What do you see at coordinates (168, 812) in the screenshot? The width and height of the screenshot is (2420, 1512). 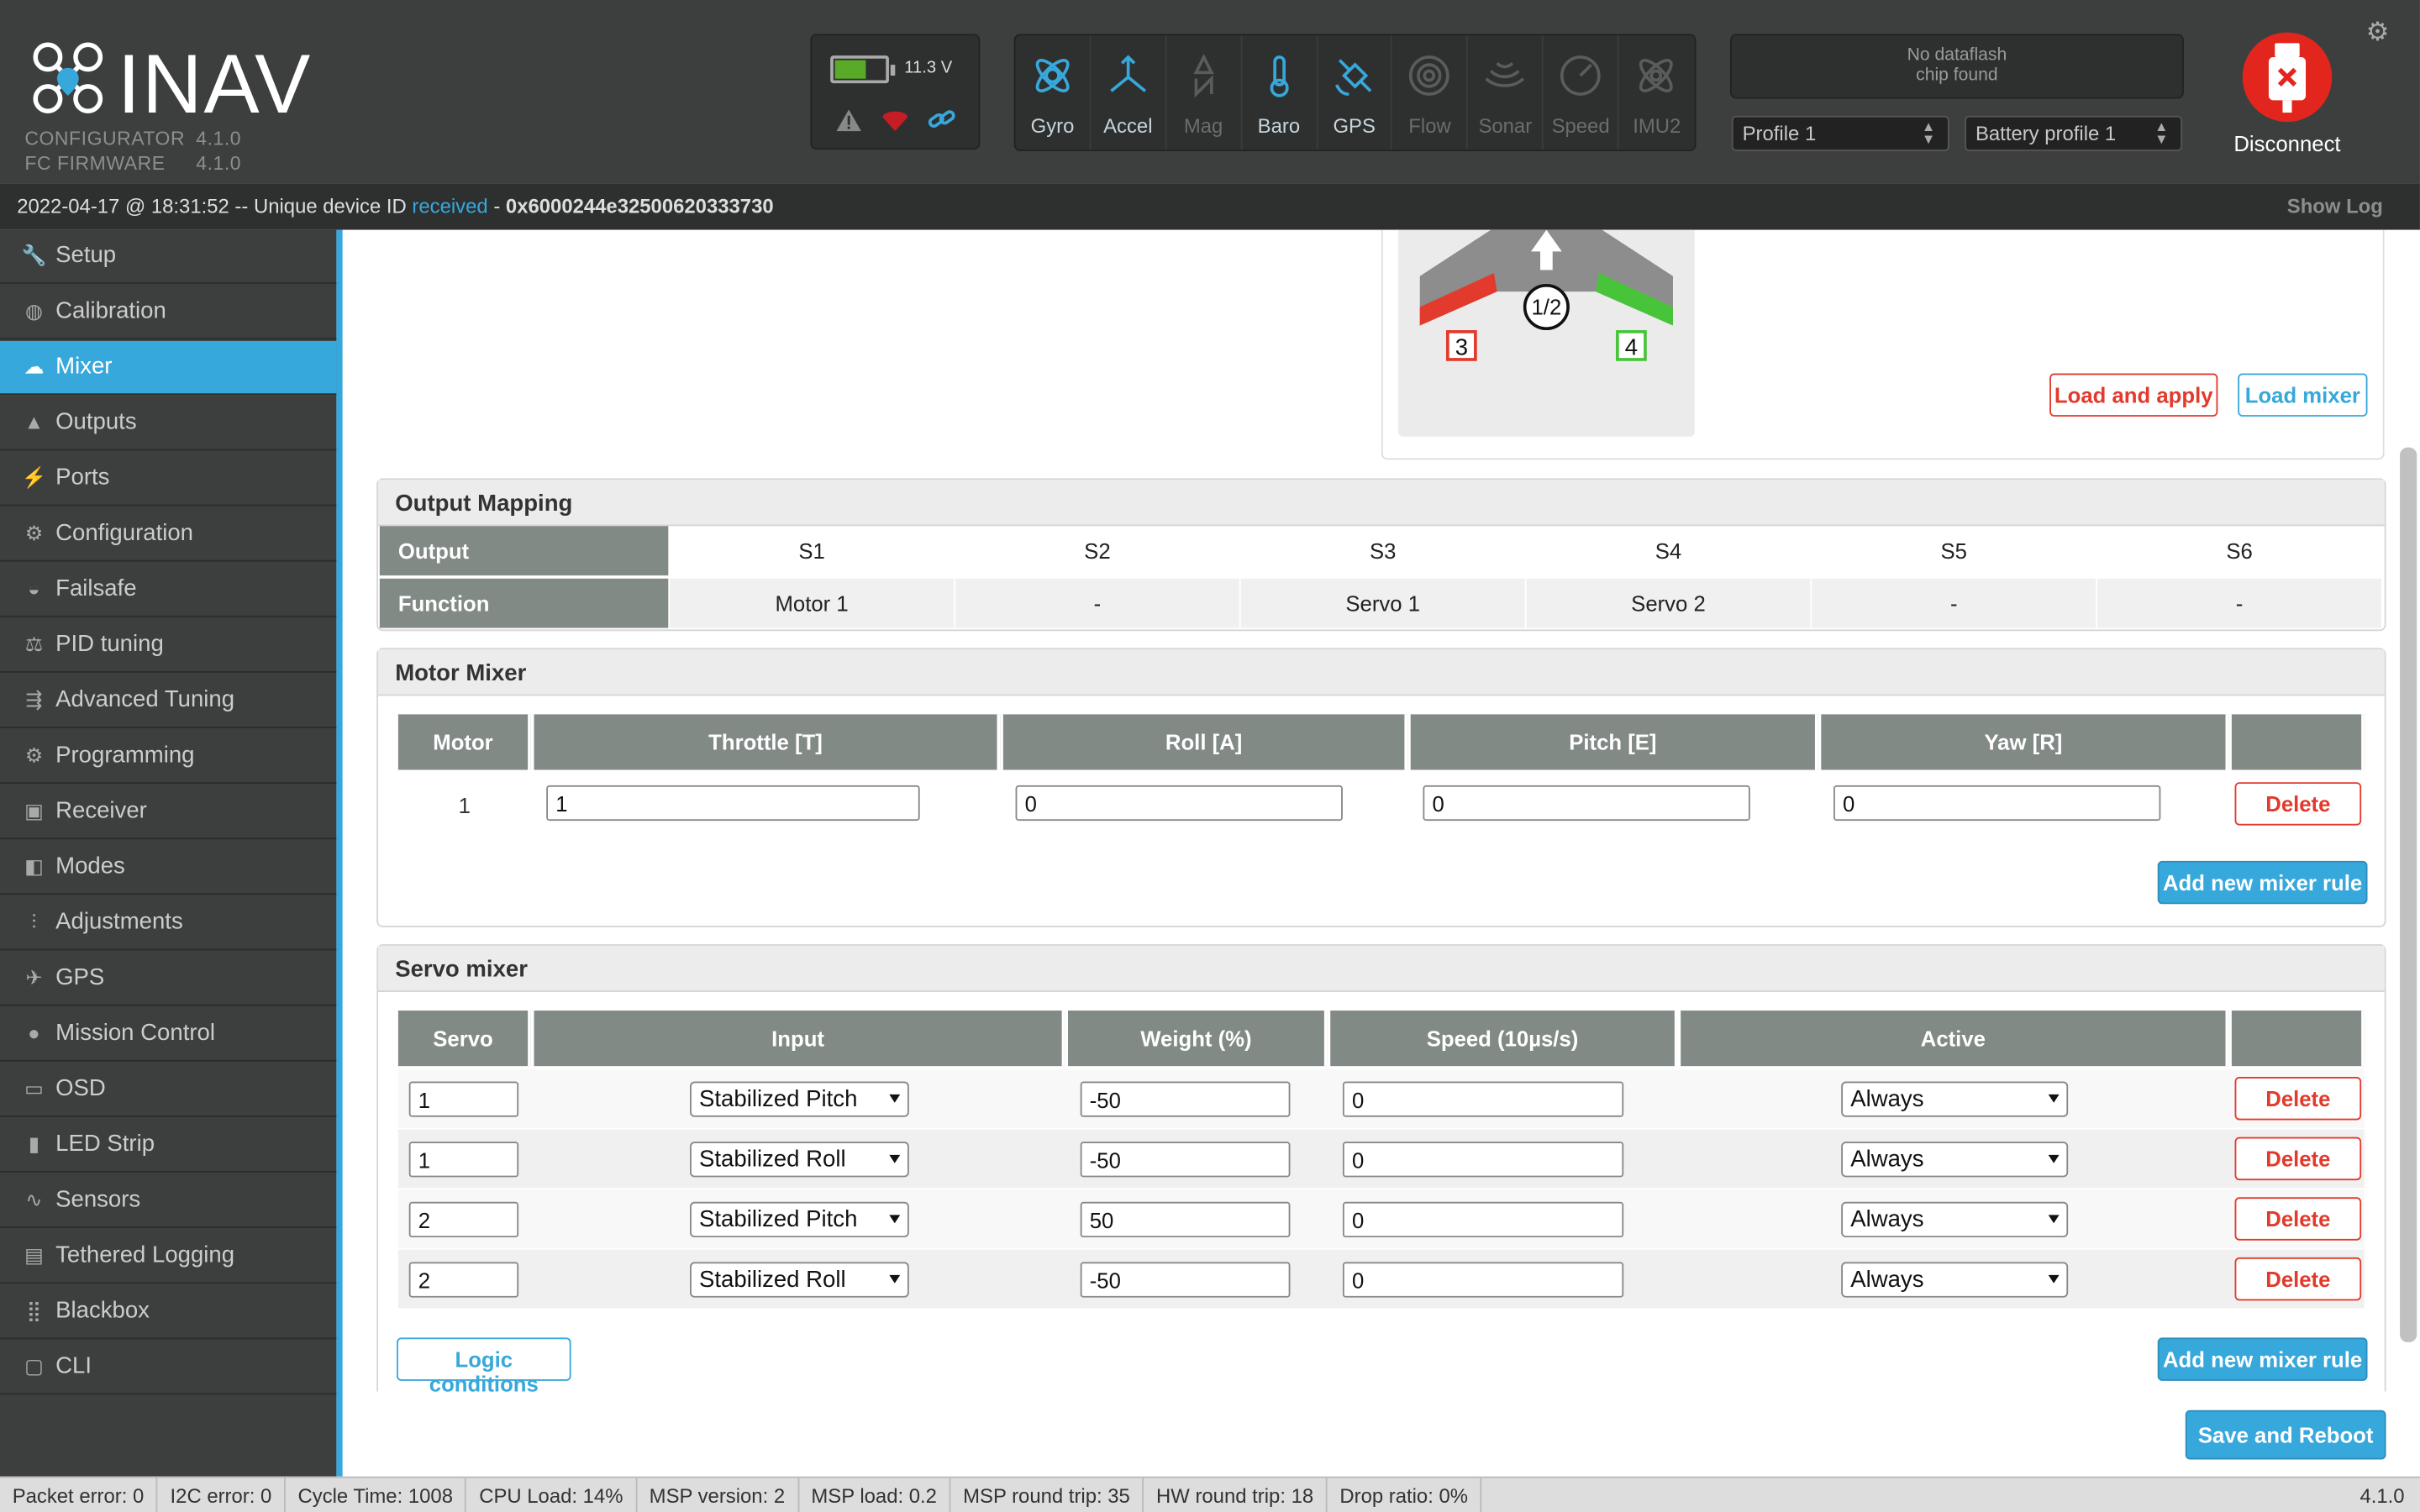 I see `sidebar-item-receiver: ▣ Receiver` at bounding box center [168, 812].